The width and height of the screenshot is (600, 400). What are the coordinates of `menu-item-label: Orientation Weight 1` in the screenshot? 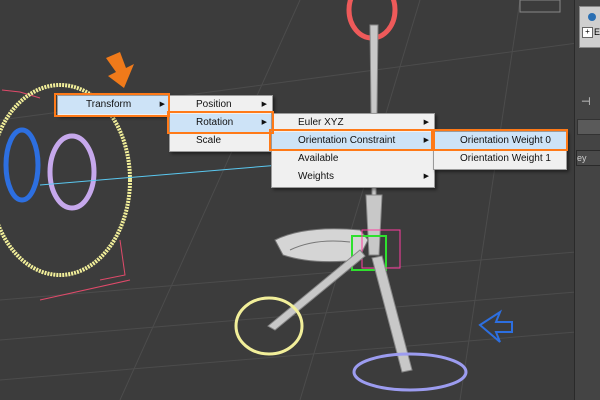 It's located at (505, 158).